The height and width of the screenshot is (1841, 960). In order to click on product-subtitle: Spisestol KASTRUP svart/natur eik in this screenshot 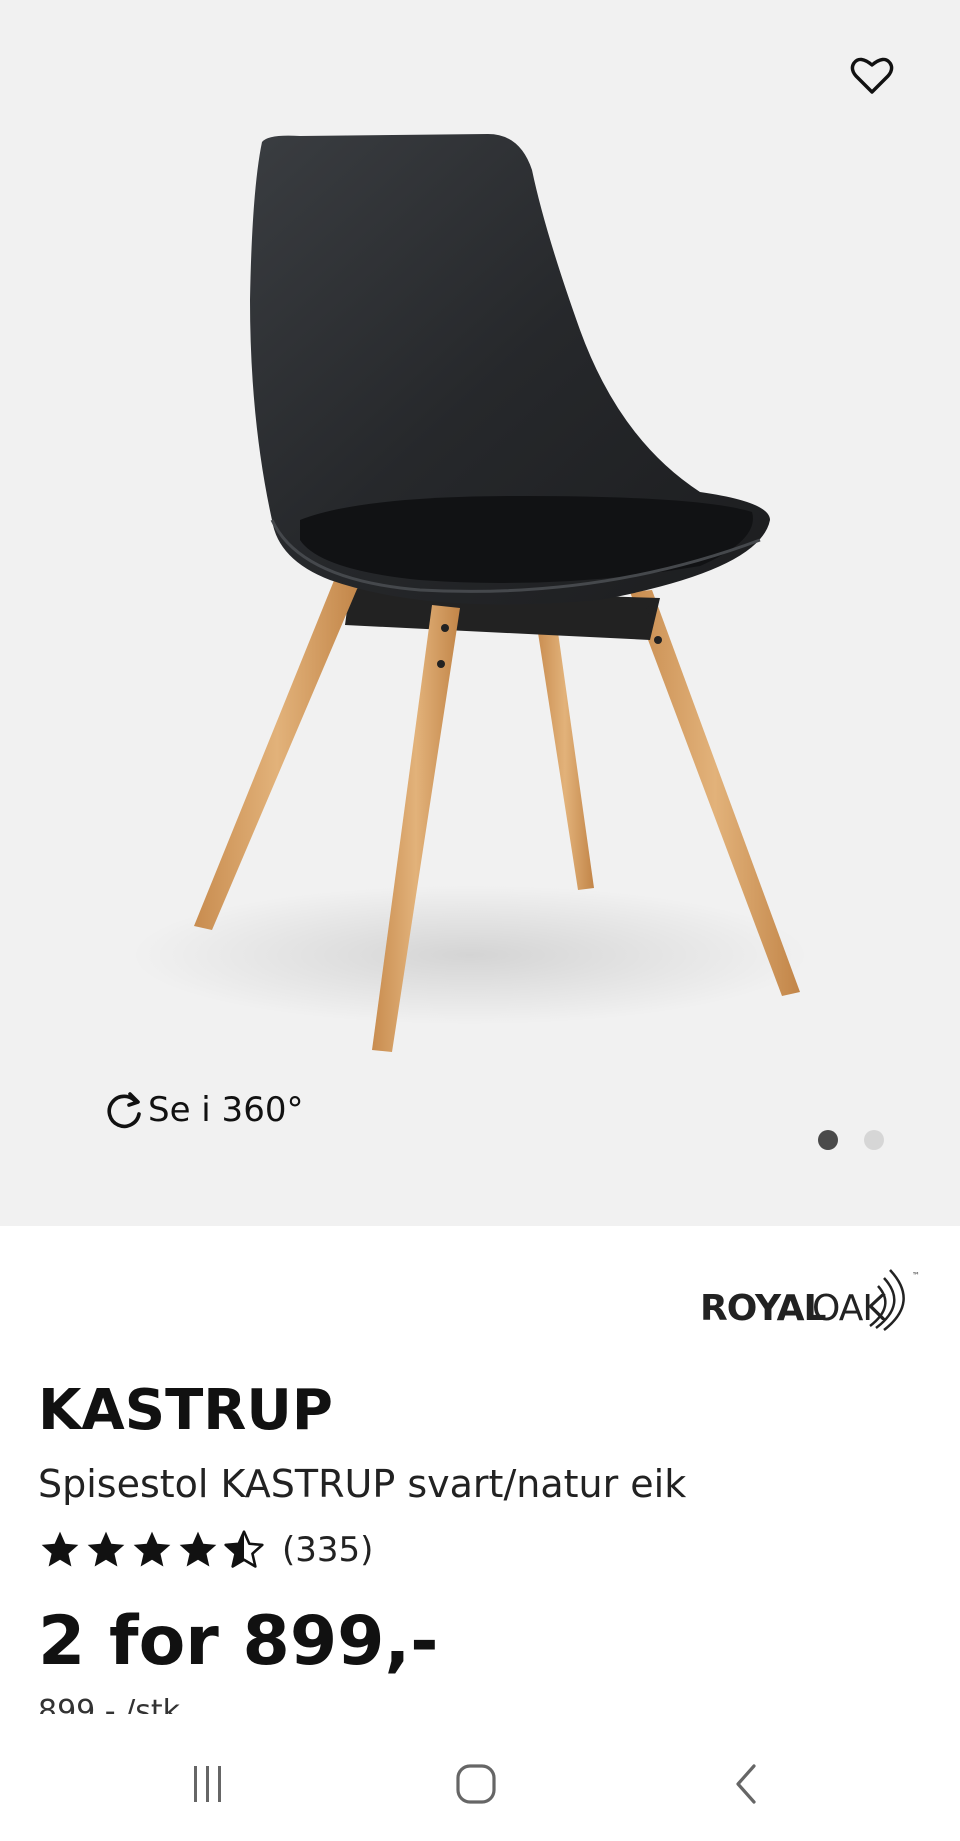, I will do `click(362, 1484)`.